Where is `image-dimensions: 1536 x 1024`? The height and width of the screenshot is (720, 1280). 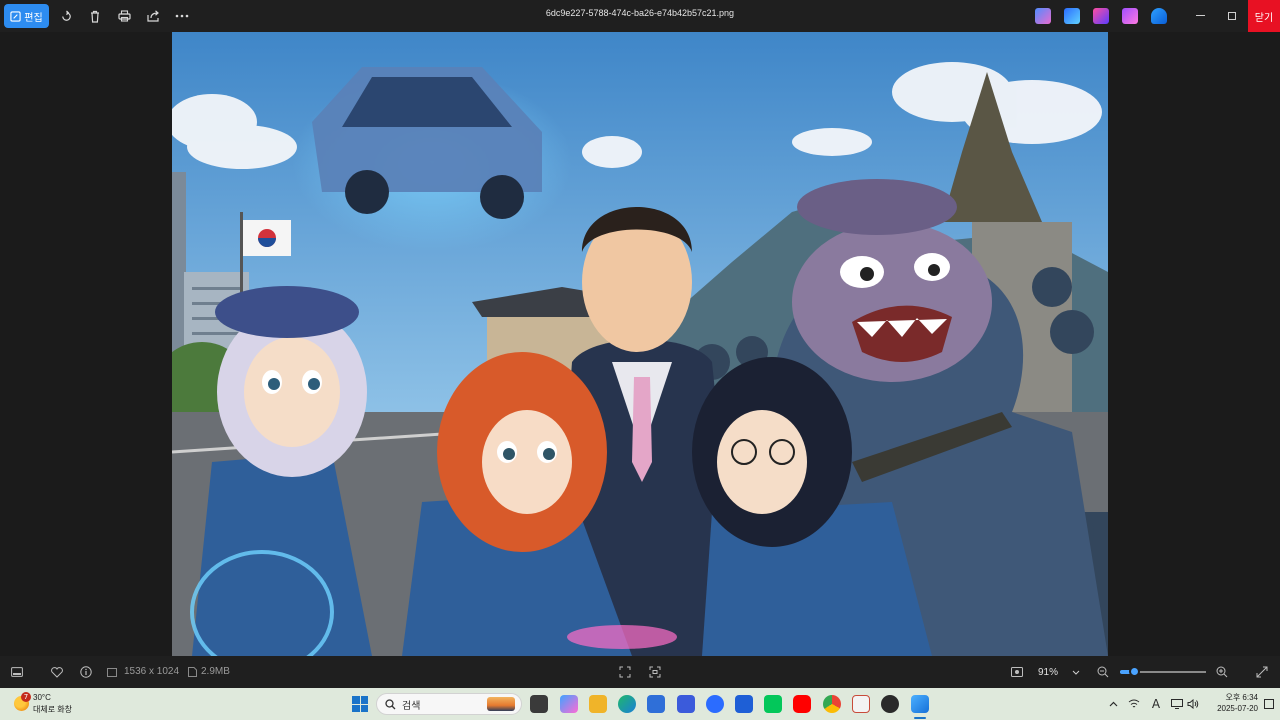 image-dimensions: 1536 x 1024 is located at coordinates (152, 671).